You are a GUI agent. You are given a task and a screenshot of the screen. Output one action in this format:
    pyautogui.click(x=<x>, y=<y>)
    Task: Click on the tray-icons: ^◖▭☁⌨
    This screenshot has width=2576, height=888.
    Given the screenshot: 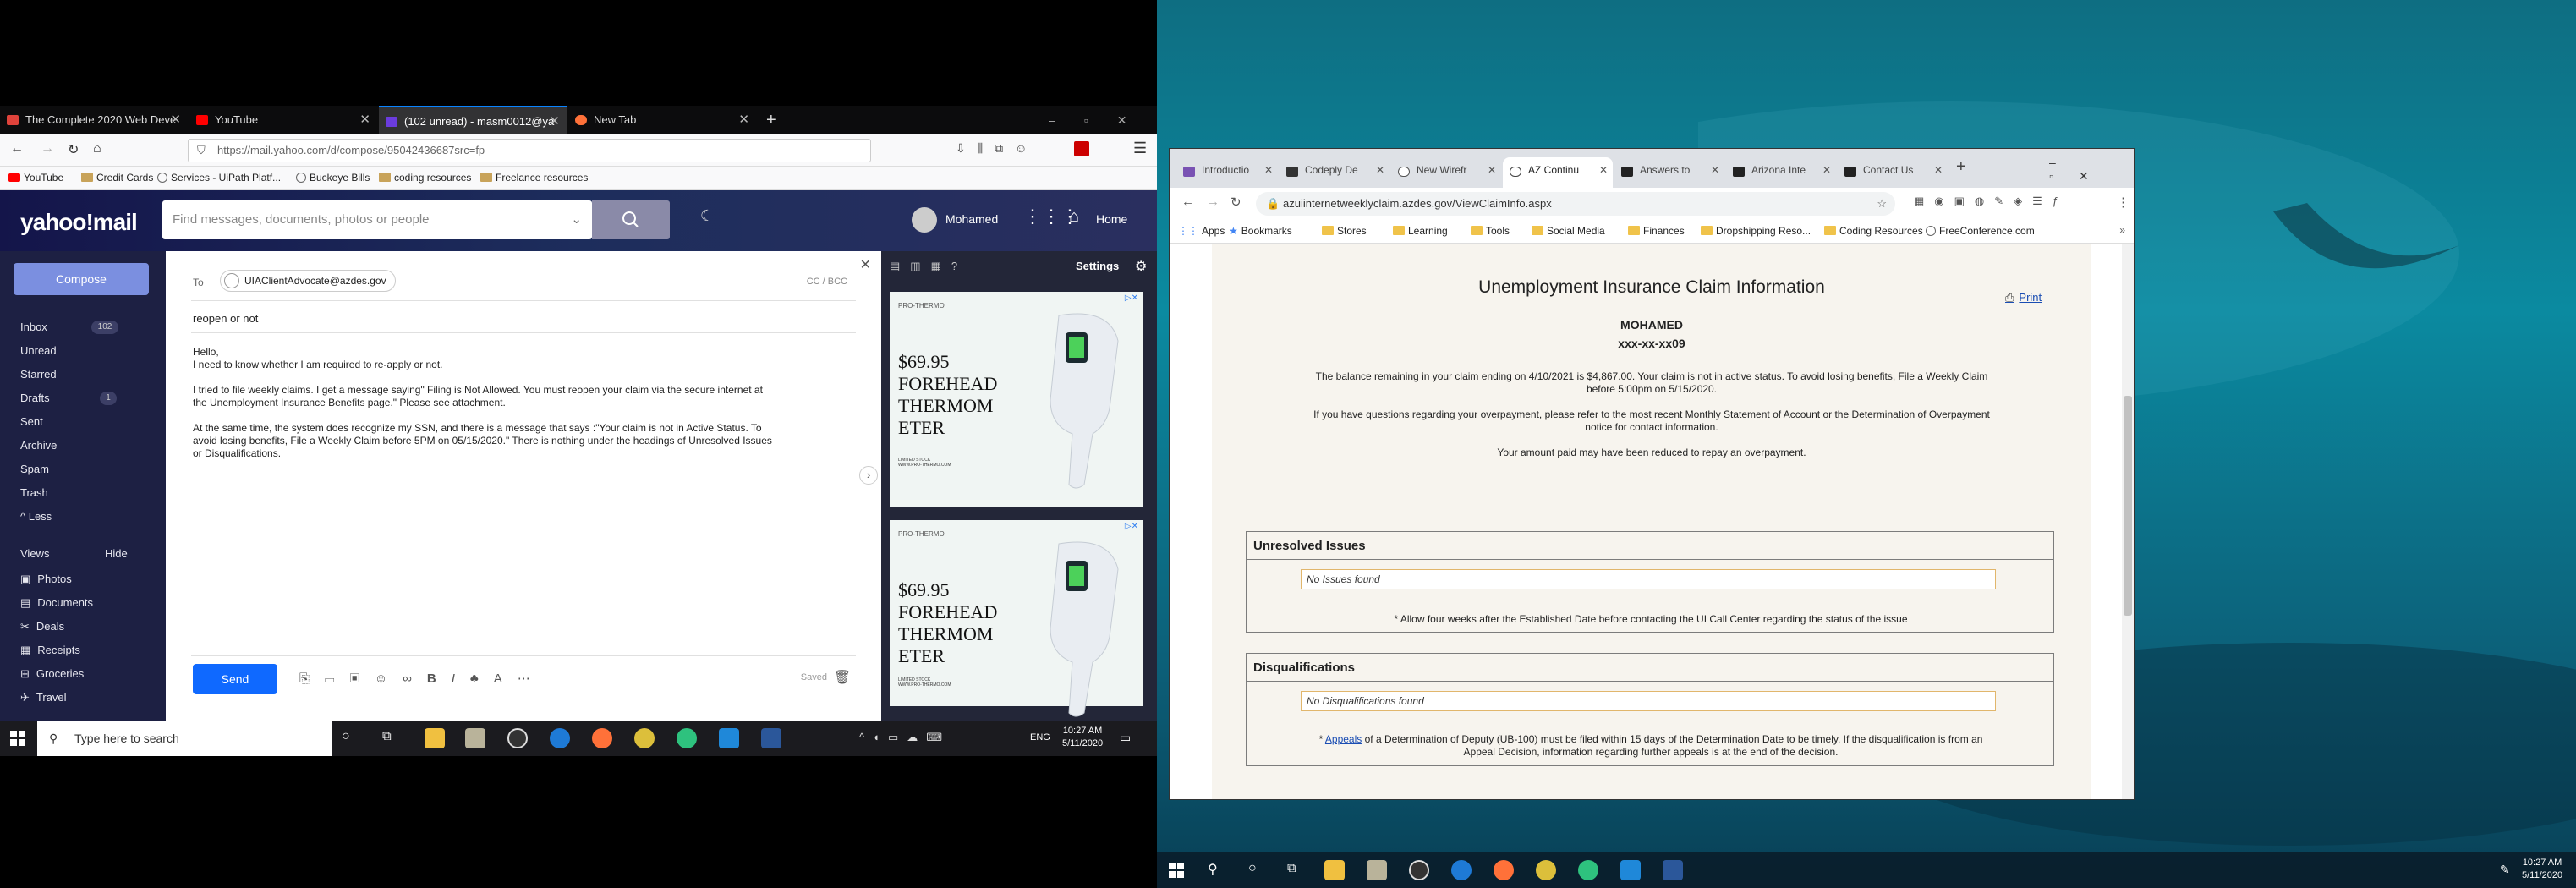 What is the action you would take?
    pyautogui.click(x=905, y=738)
    